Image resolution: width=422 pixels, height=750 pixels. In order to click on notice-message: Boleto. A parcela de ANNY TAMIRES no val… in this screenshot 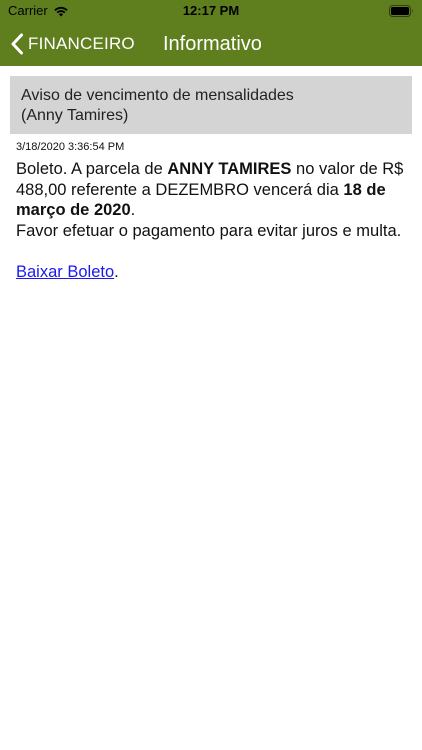, I will do `click(213, 200)`.